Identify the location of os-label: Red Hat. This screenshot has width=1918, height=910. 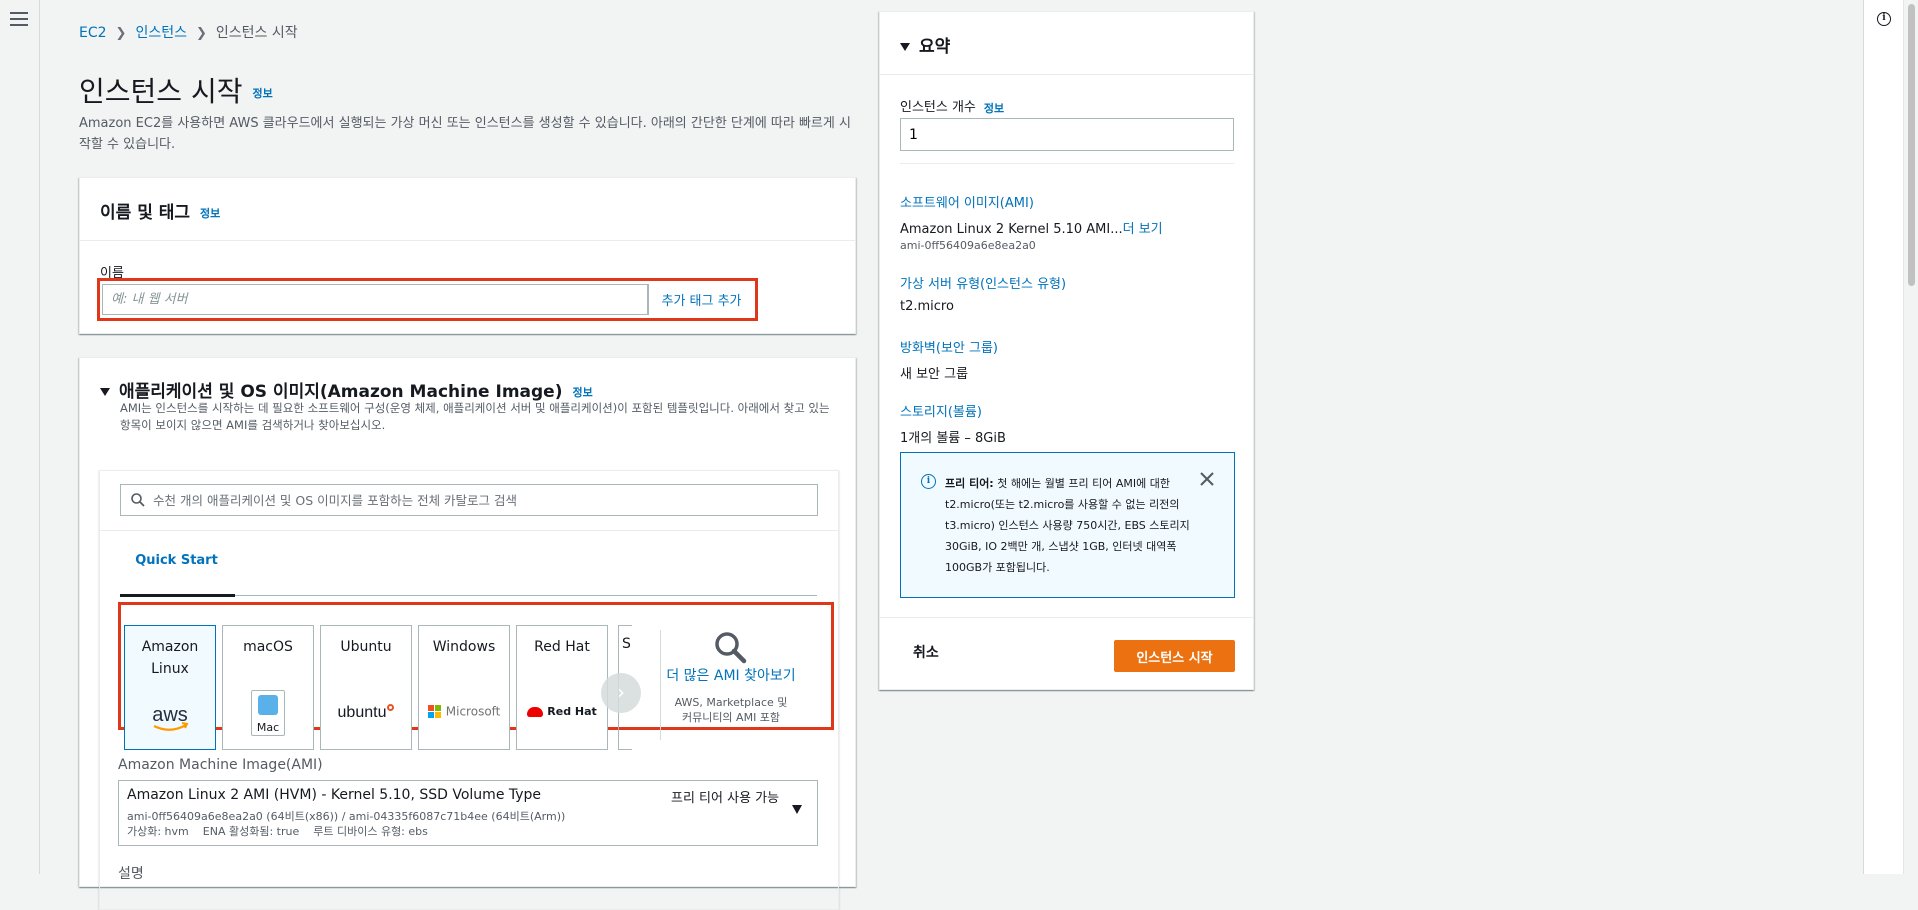
(562, 647).